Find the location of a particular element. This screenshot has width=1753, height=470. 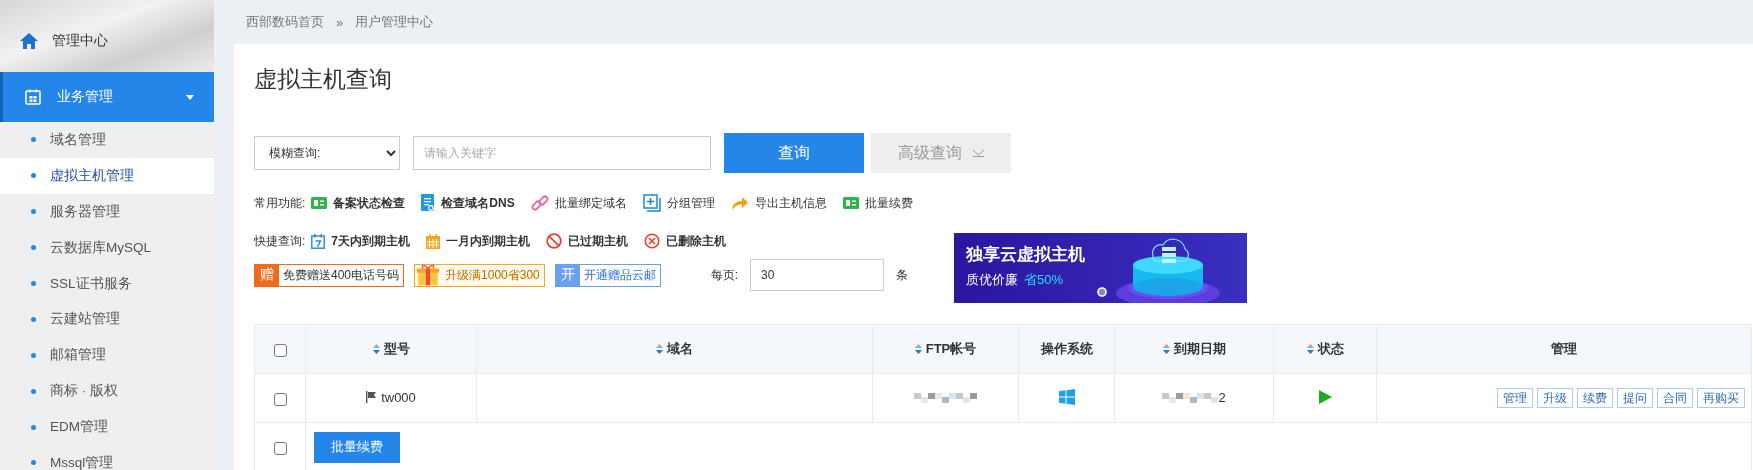

page-size-label: 每页: is located at coordinates (724, 275).